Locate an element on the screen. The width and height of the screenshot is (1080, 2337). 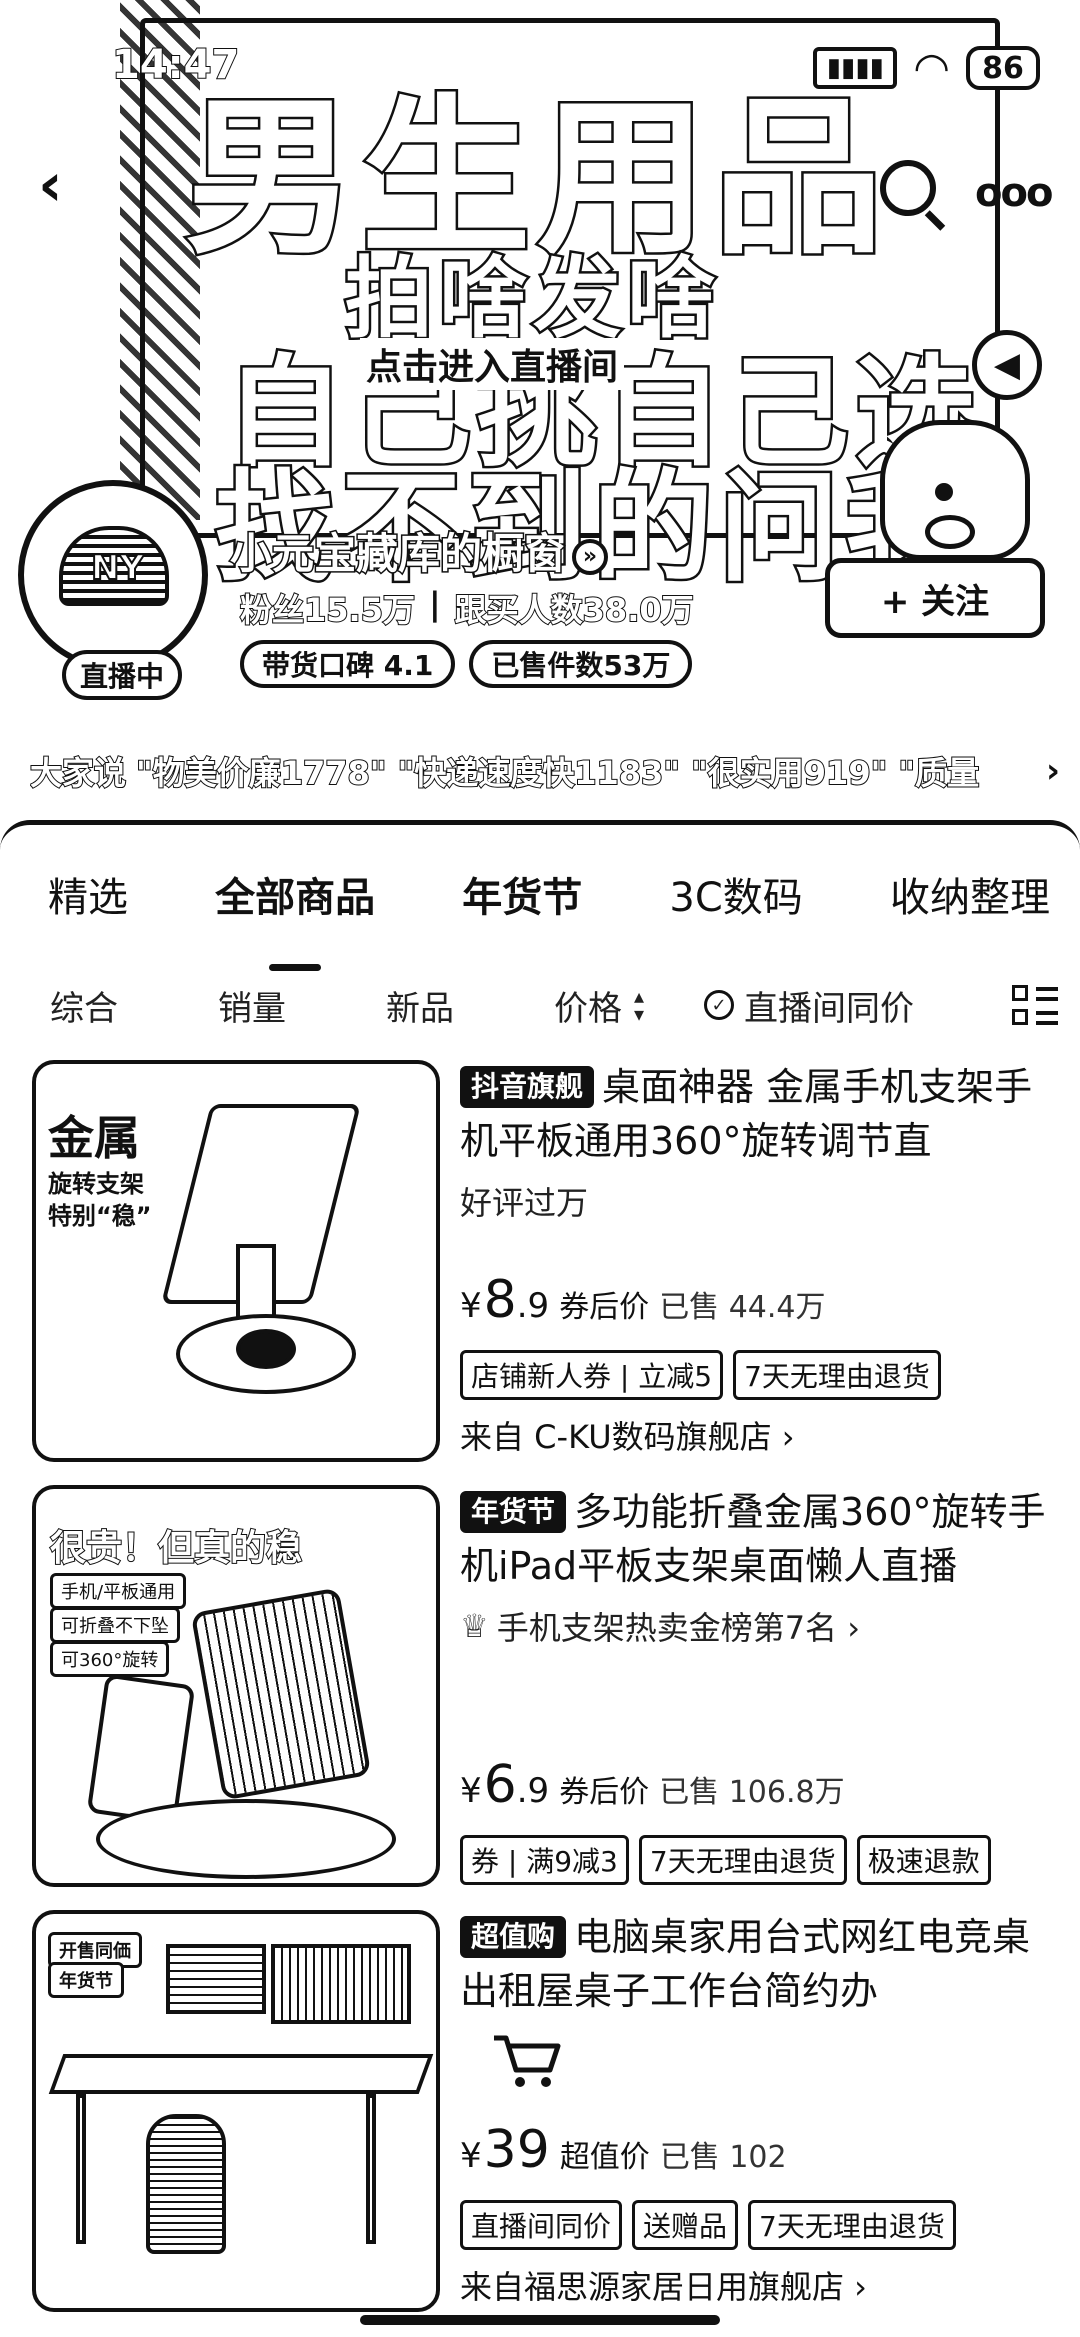
tab-storage: 收纳整理 is located at coordinates (970, 905).